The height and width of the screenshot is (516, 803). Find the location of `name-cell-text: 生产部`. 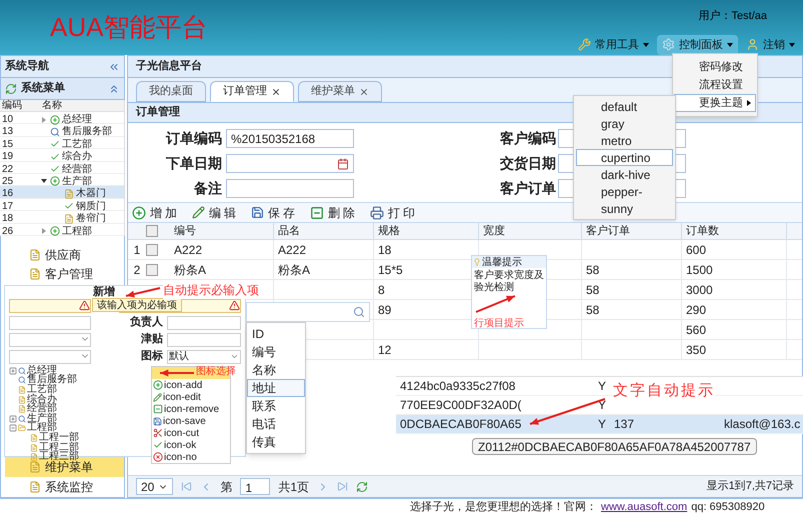

name-cell-text: 生产部 is located at coordinates (77, 181).